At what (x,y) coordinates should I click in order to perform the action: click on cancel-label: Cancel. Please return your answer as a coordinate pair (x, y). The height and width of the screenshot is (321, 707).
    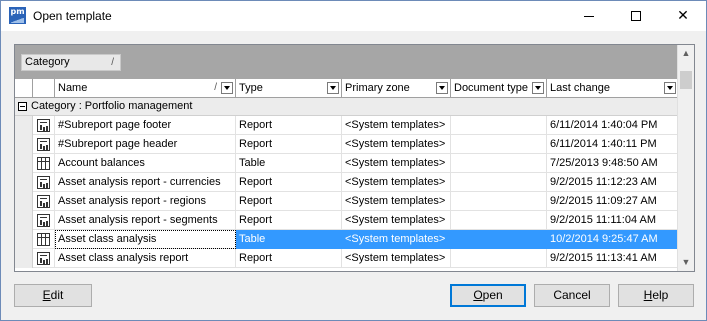
    Looking at the image, I should click on (572, 295).